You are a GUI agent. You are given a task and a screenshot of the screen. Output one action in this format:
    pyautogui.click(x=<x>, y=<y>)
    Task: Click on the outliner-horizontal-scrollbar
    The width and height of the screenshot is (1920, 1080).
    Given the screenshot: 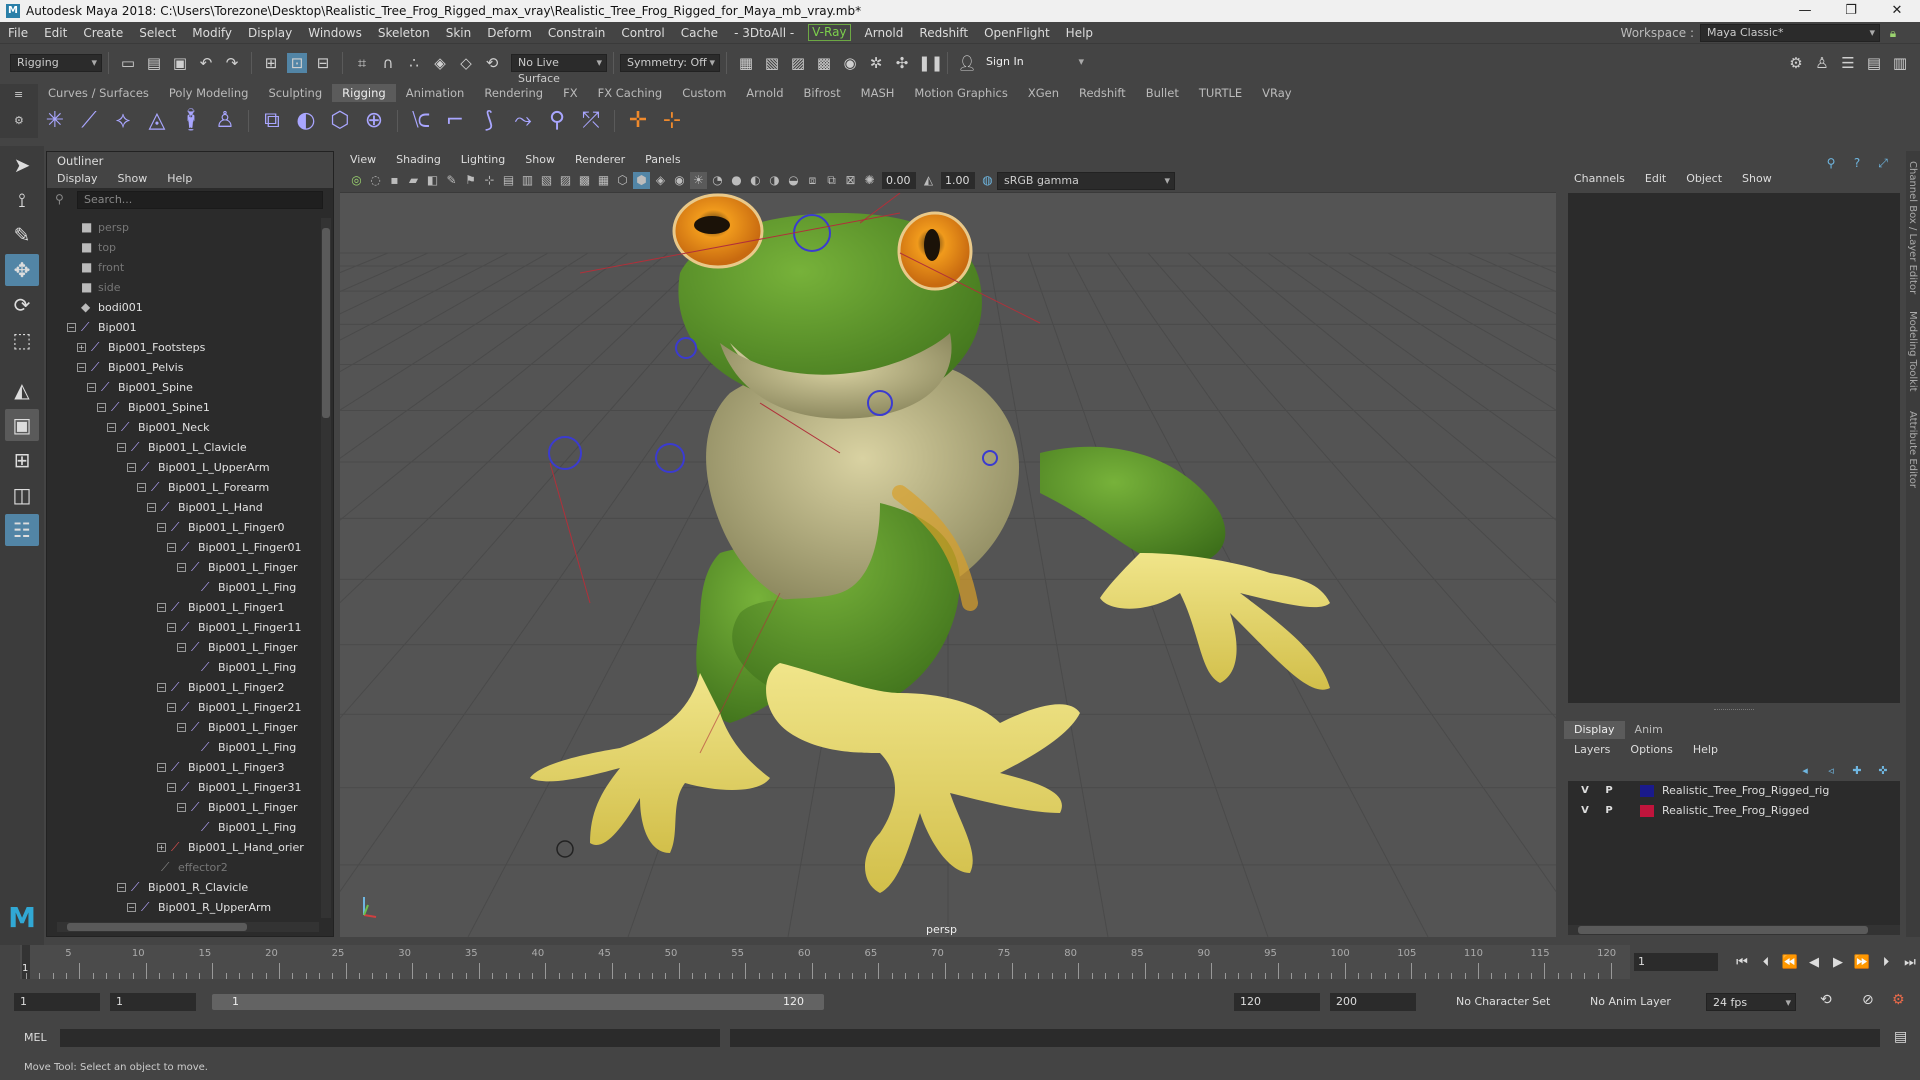 What is the action you would take?
    pyautogui.click(x=188, y=927)
    